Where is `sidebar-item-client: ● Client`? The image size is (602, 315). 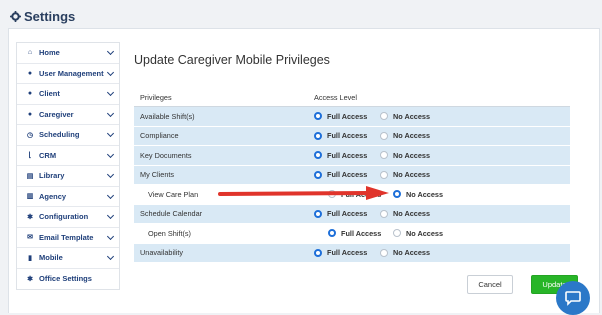 sidebar-item-client: ● Client is located at coordinates (68, 94).